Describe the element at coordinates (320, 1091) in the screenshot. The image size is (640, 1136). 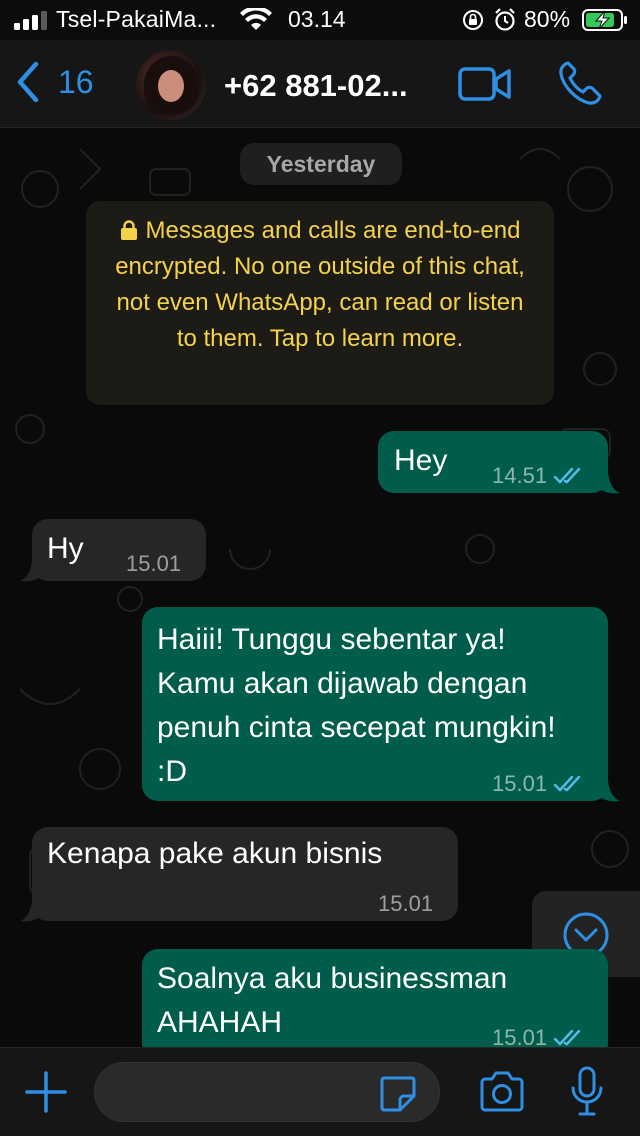
I see `composer-bar` at that location.